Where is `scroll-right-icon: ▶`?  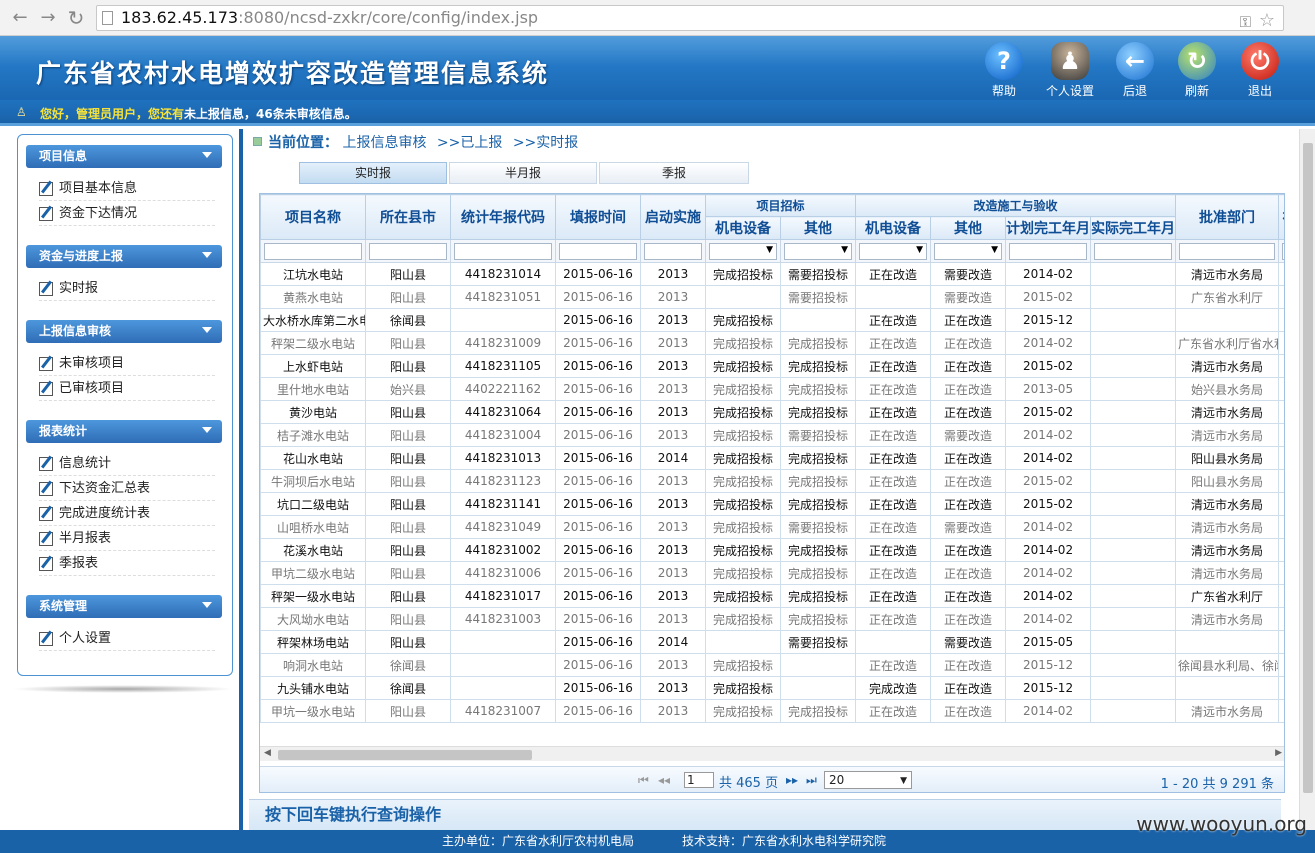 scroll-right-icon: ▶ is located at coordinates (1278, 753).